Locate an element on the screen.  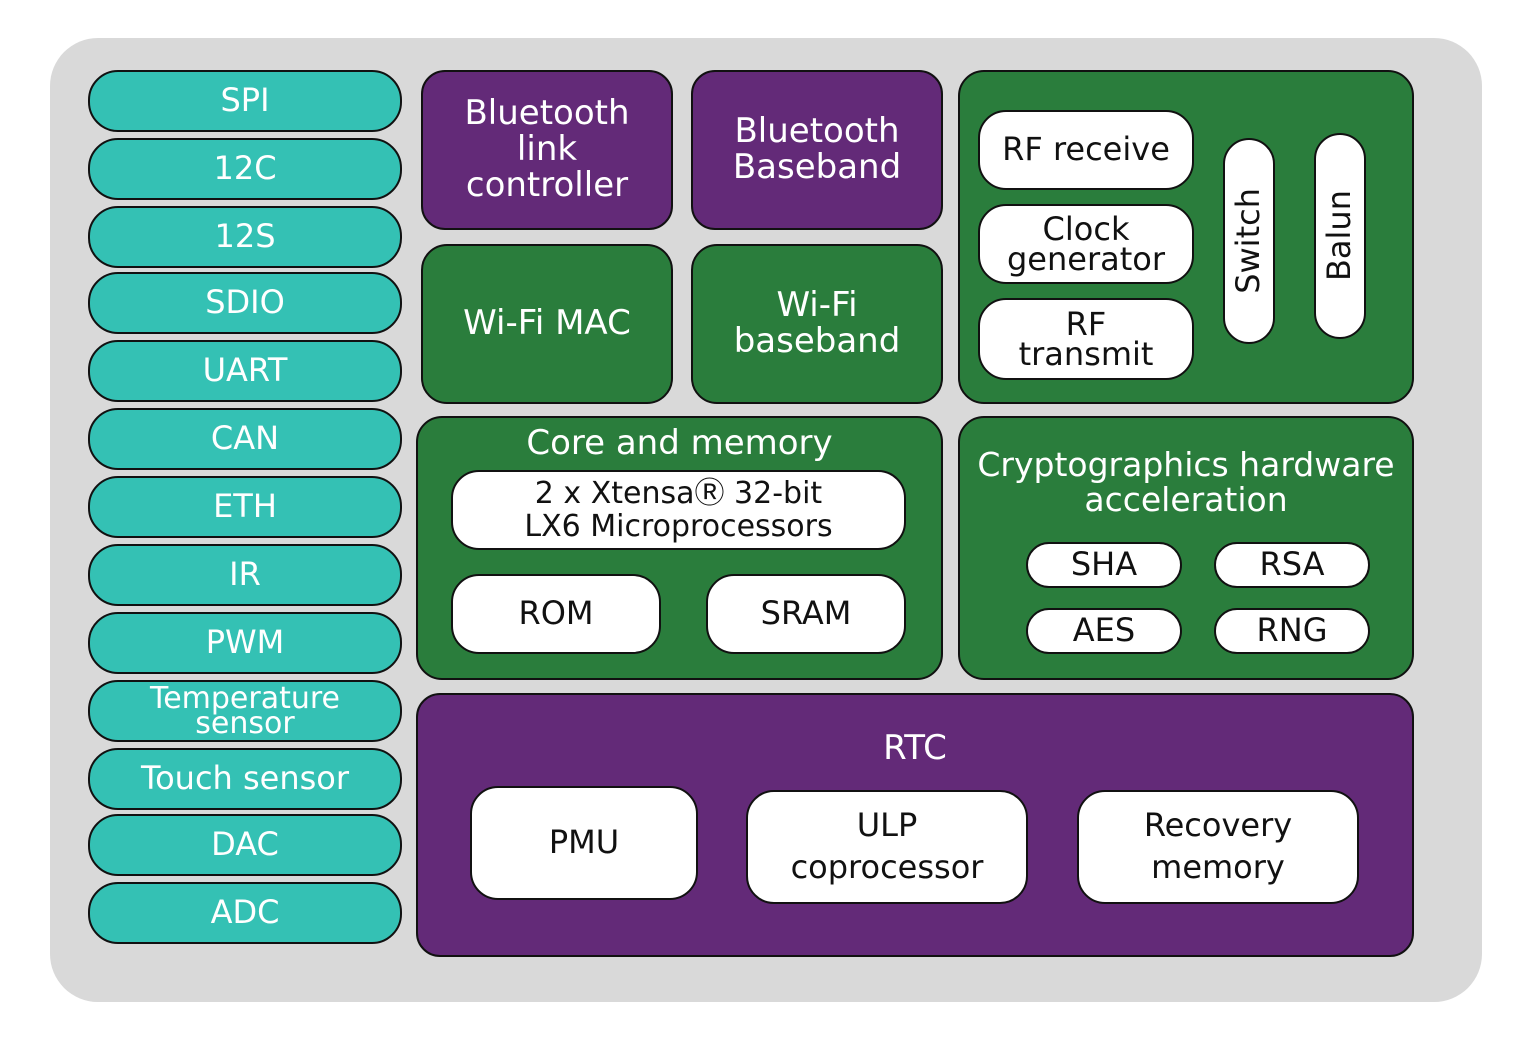
clock-generator-label: Clock generator is located at coordinates (1085, 243).